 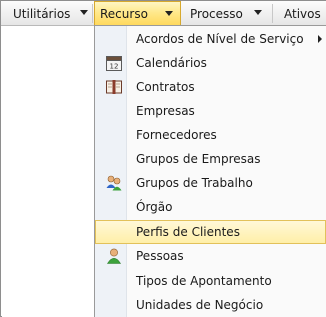 What do you see at coordinates (198, 159) in the screenshot?
I see `menu-entry-label: Grupos de Empresas` at bounding box center [198, 159].